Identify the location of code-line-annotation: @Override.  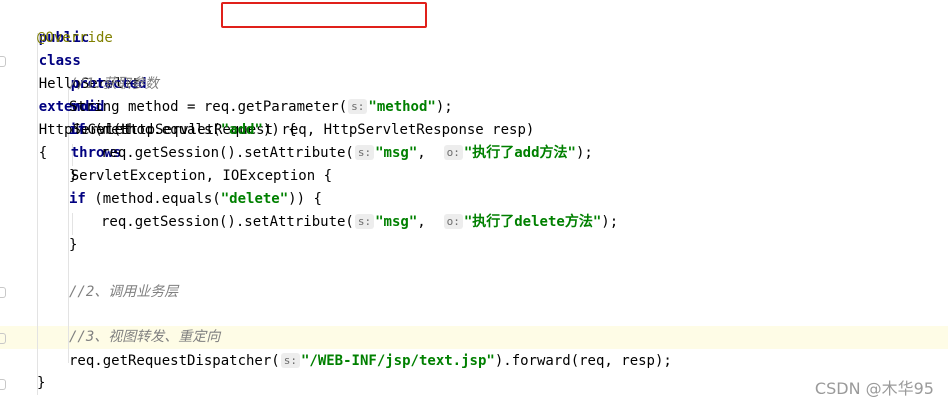
(75, 38).